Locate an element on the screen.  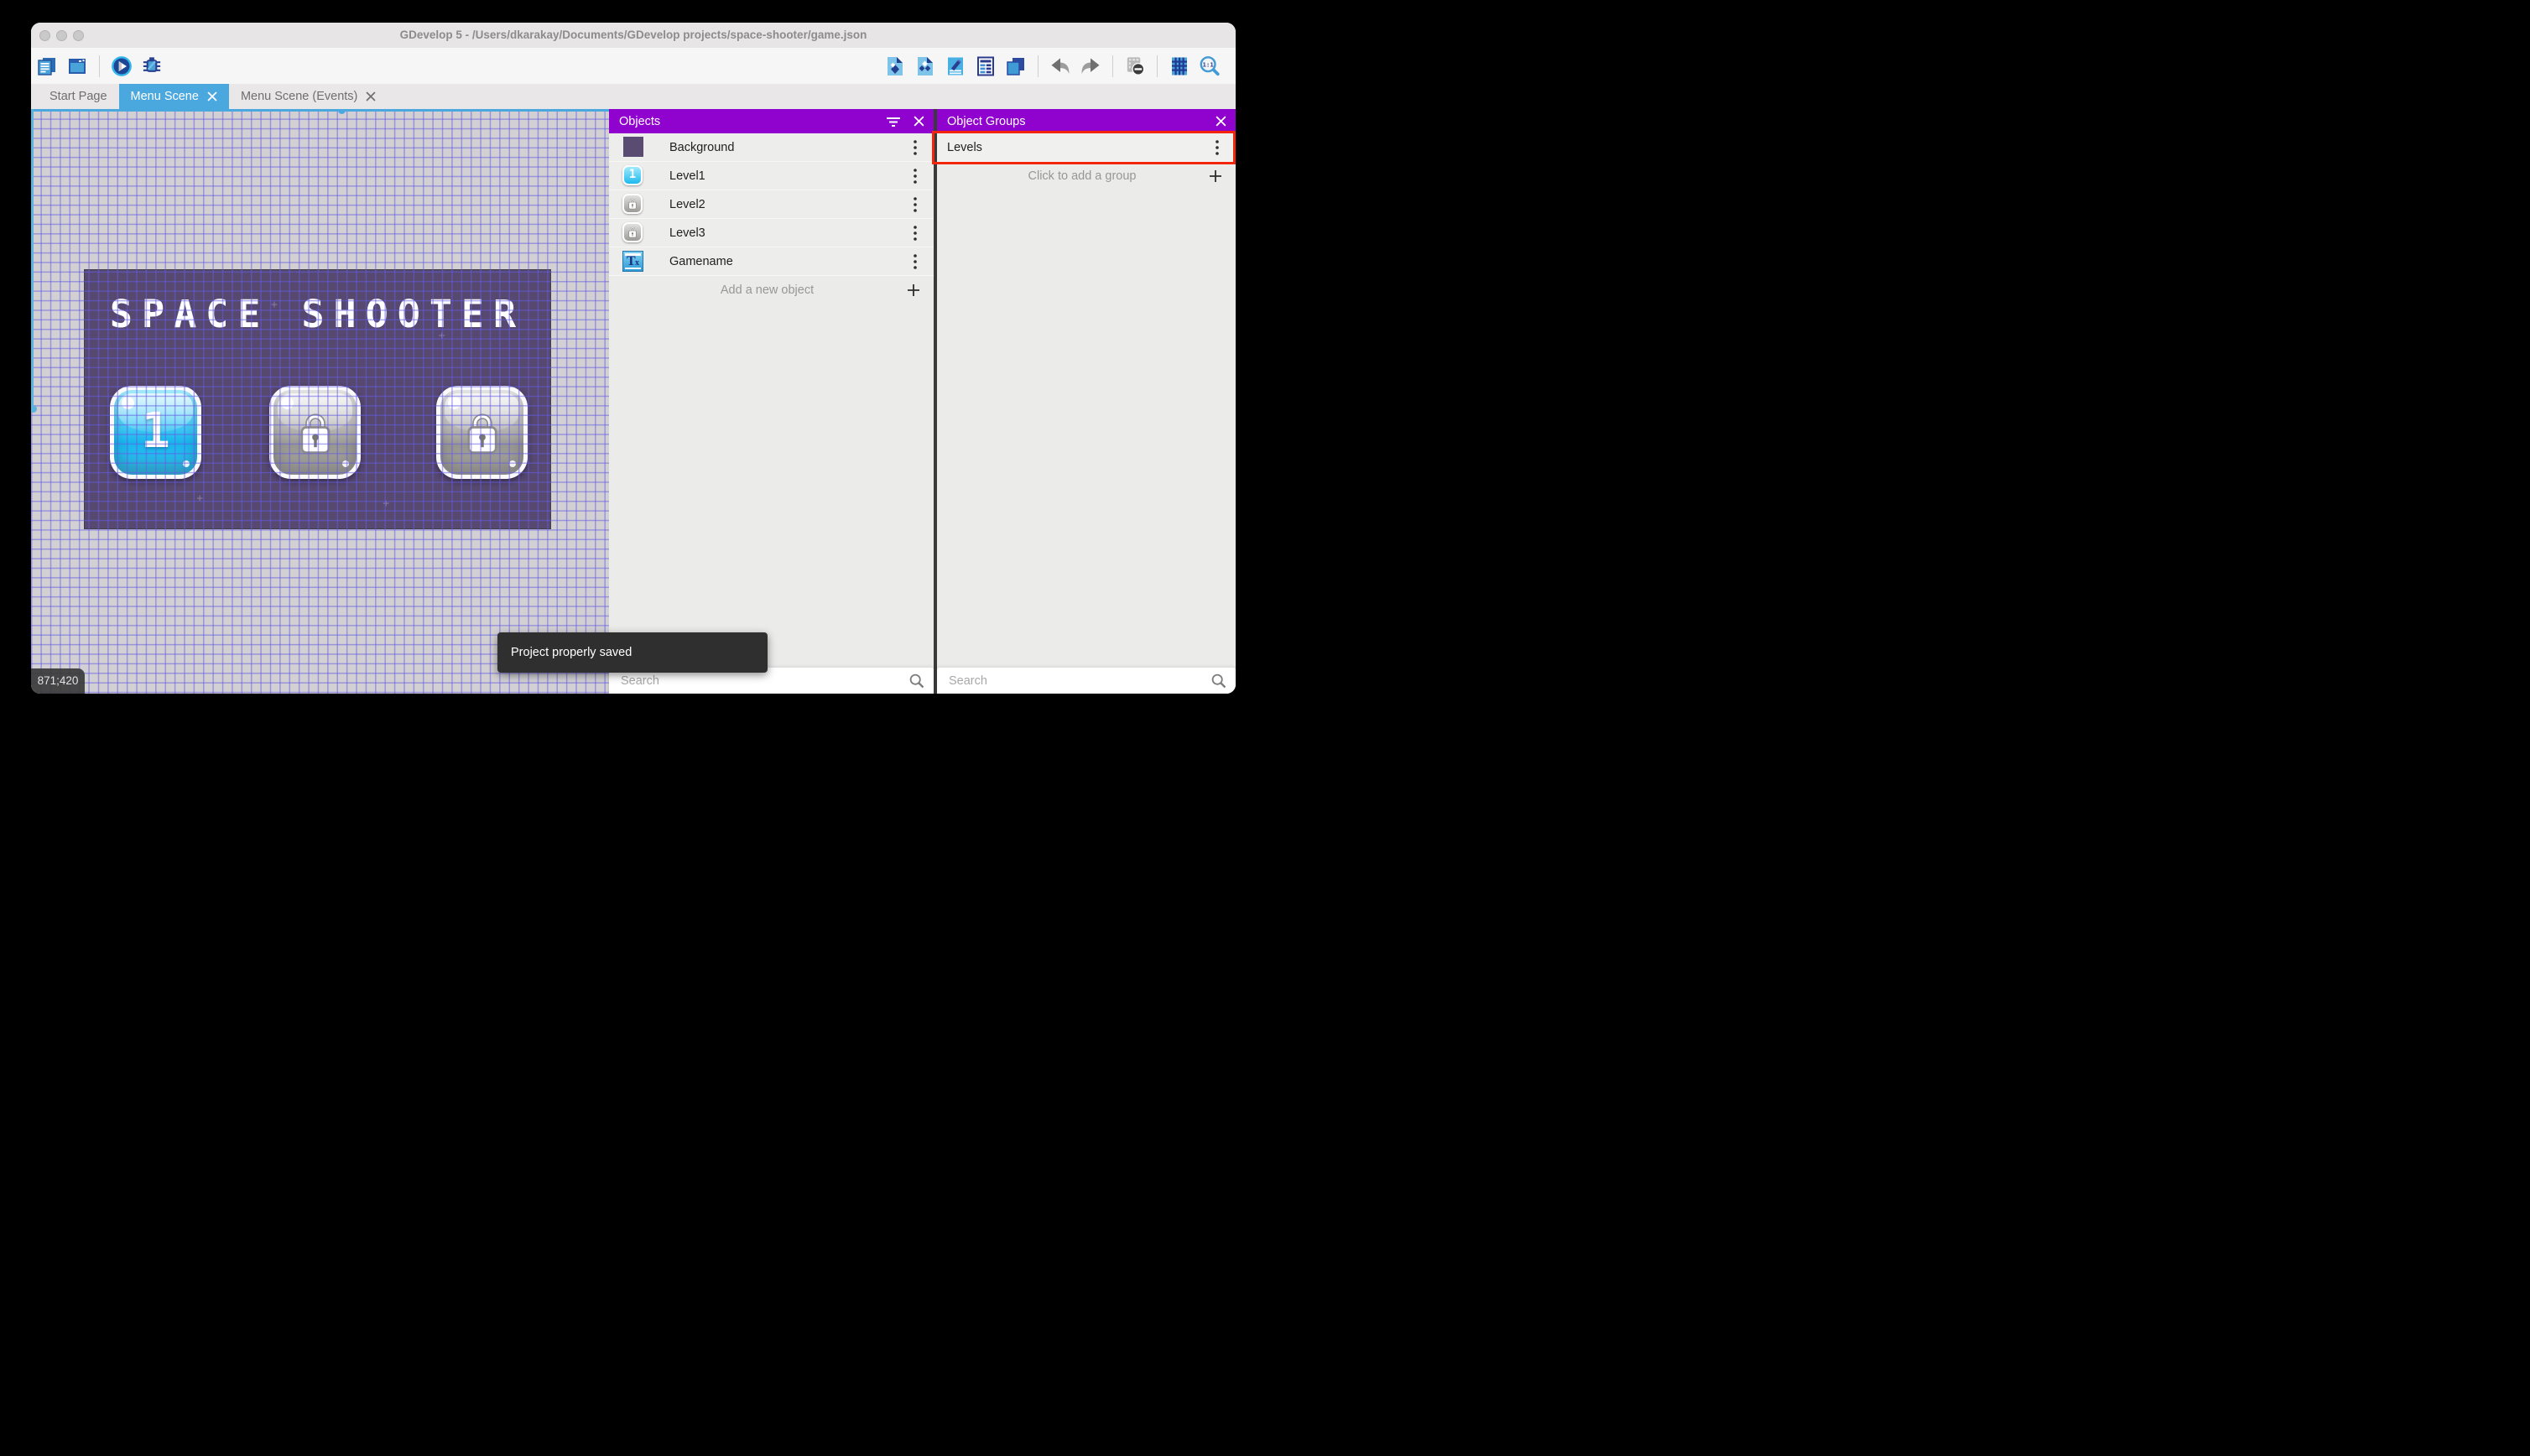
objects-panel-header: Objects is located at coordinates (771, 121).